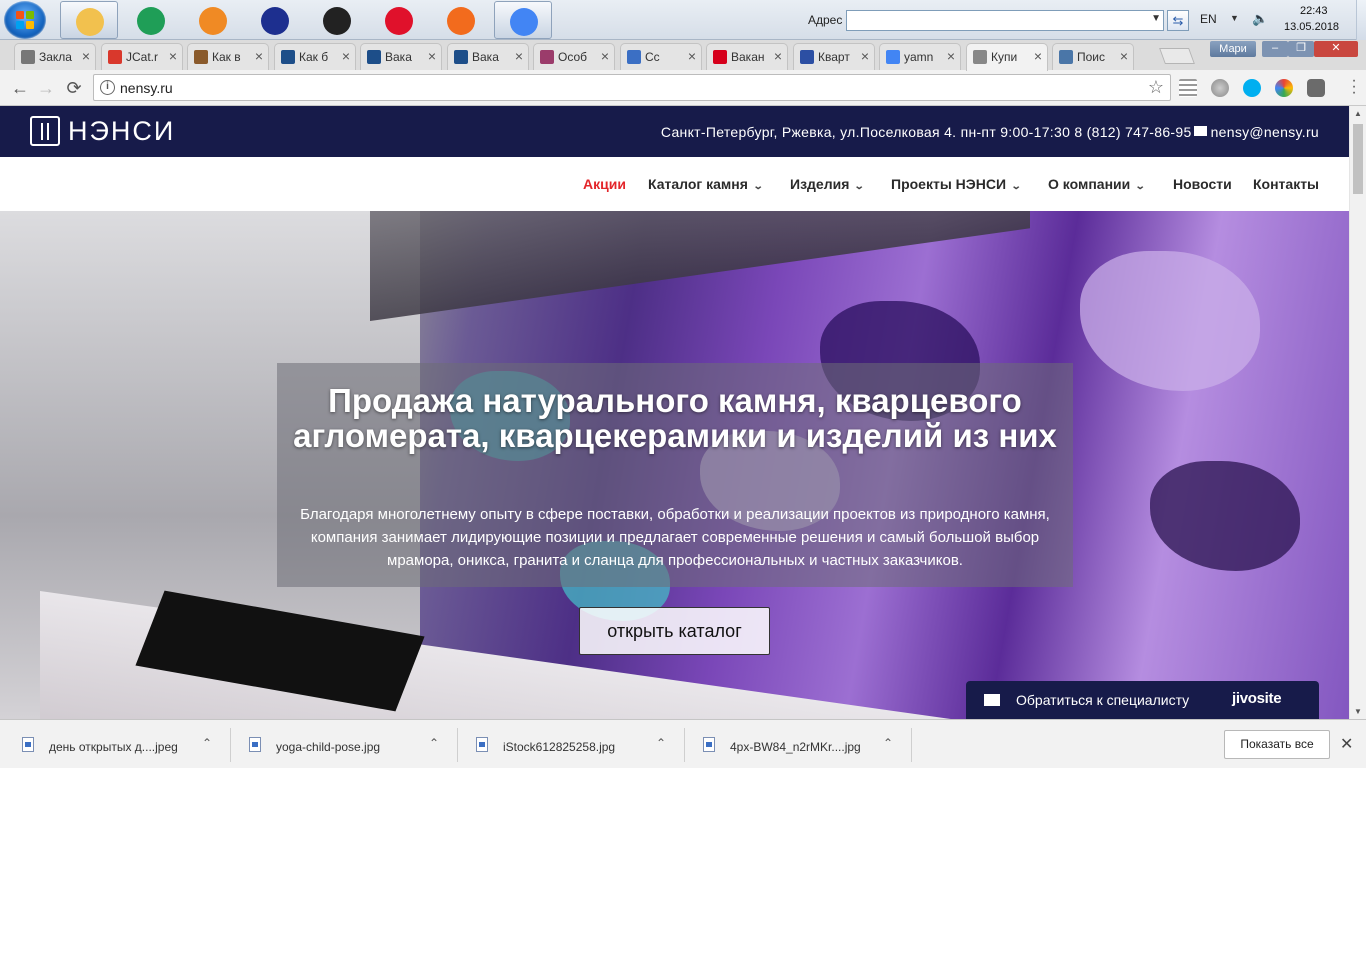 The width and height of the screenshot is (1366, 967). Describe the element at coordinates (146, 88) in the screenshot. I see `url-text: nensy.ru` at that location.